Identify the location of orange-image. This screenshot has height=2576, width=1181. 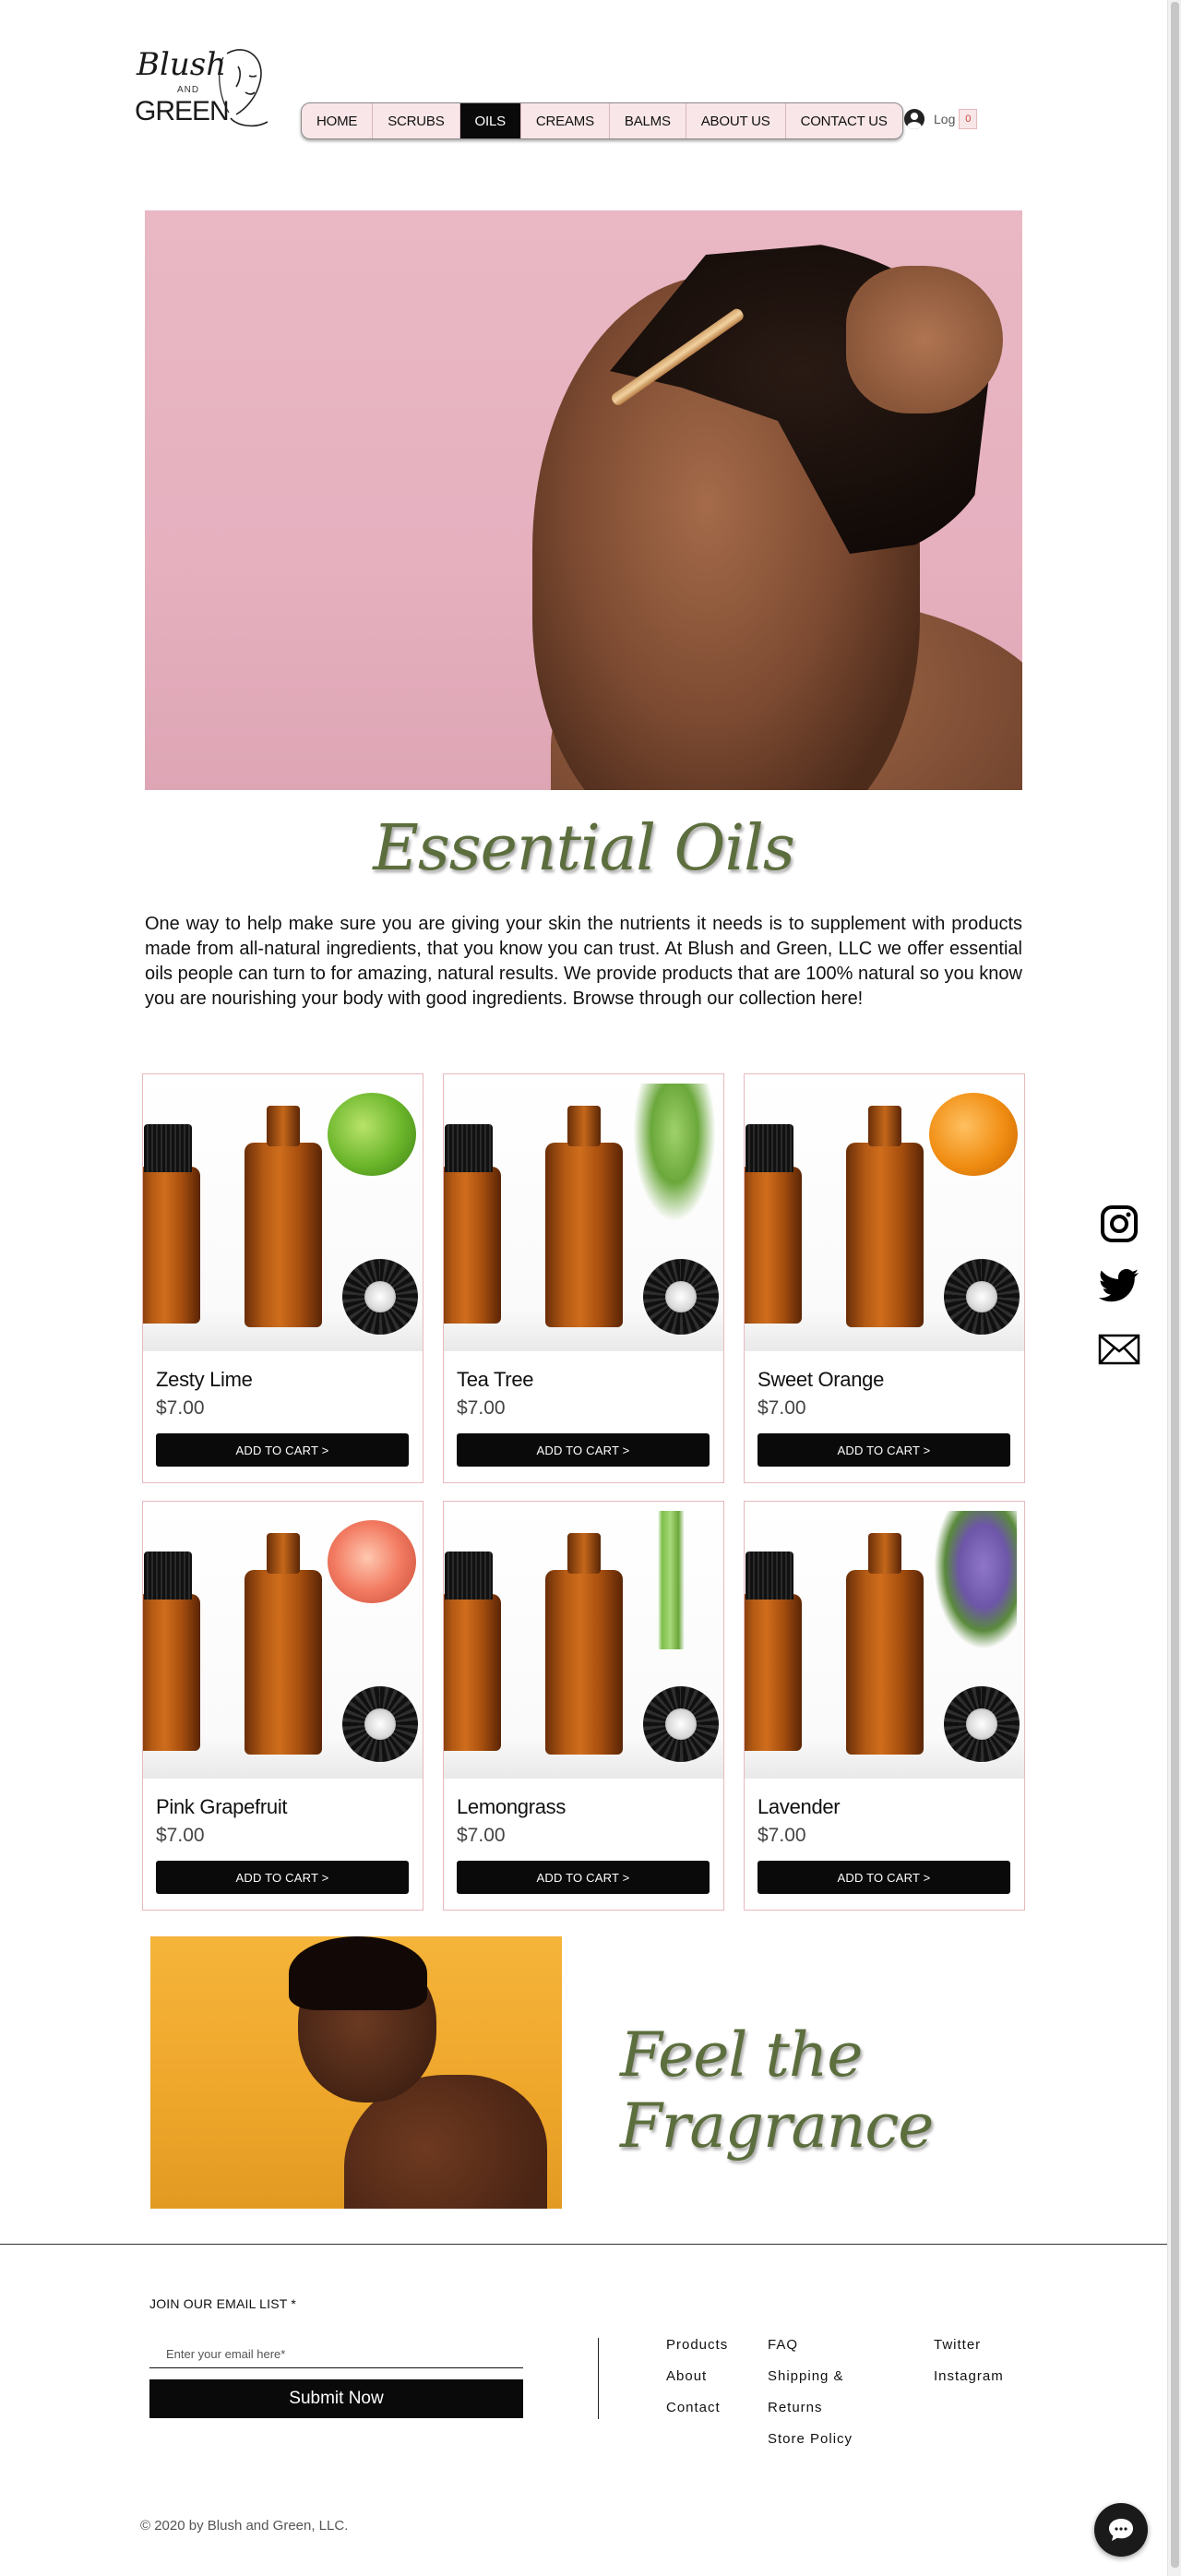
(973, 1135).